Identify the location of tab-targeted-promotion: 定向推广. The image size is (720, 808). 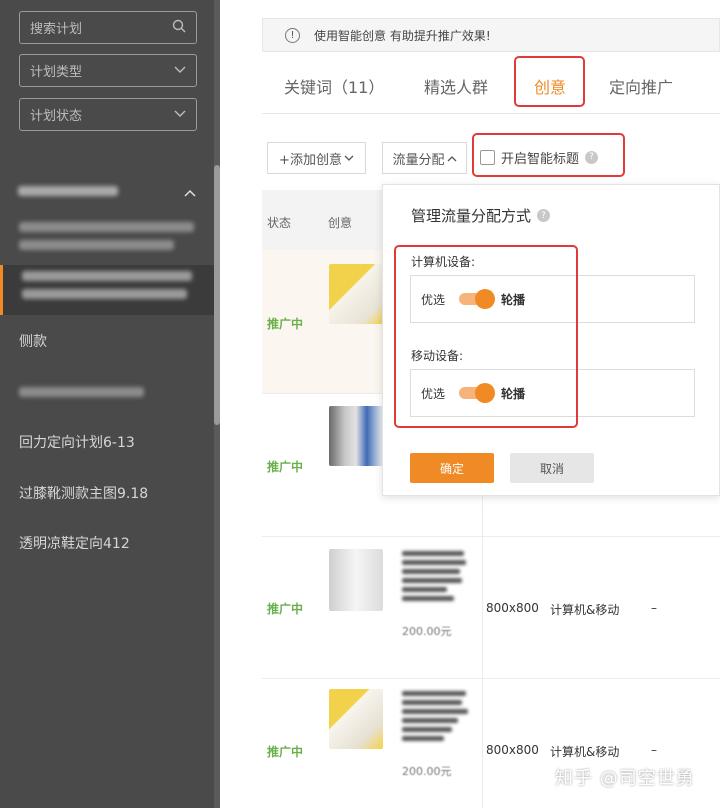
(641, 86).